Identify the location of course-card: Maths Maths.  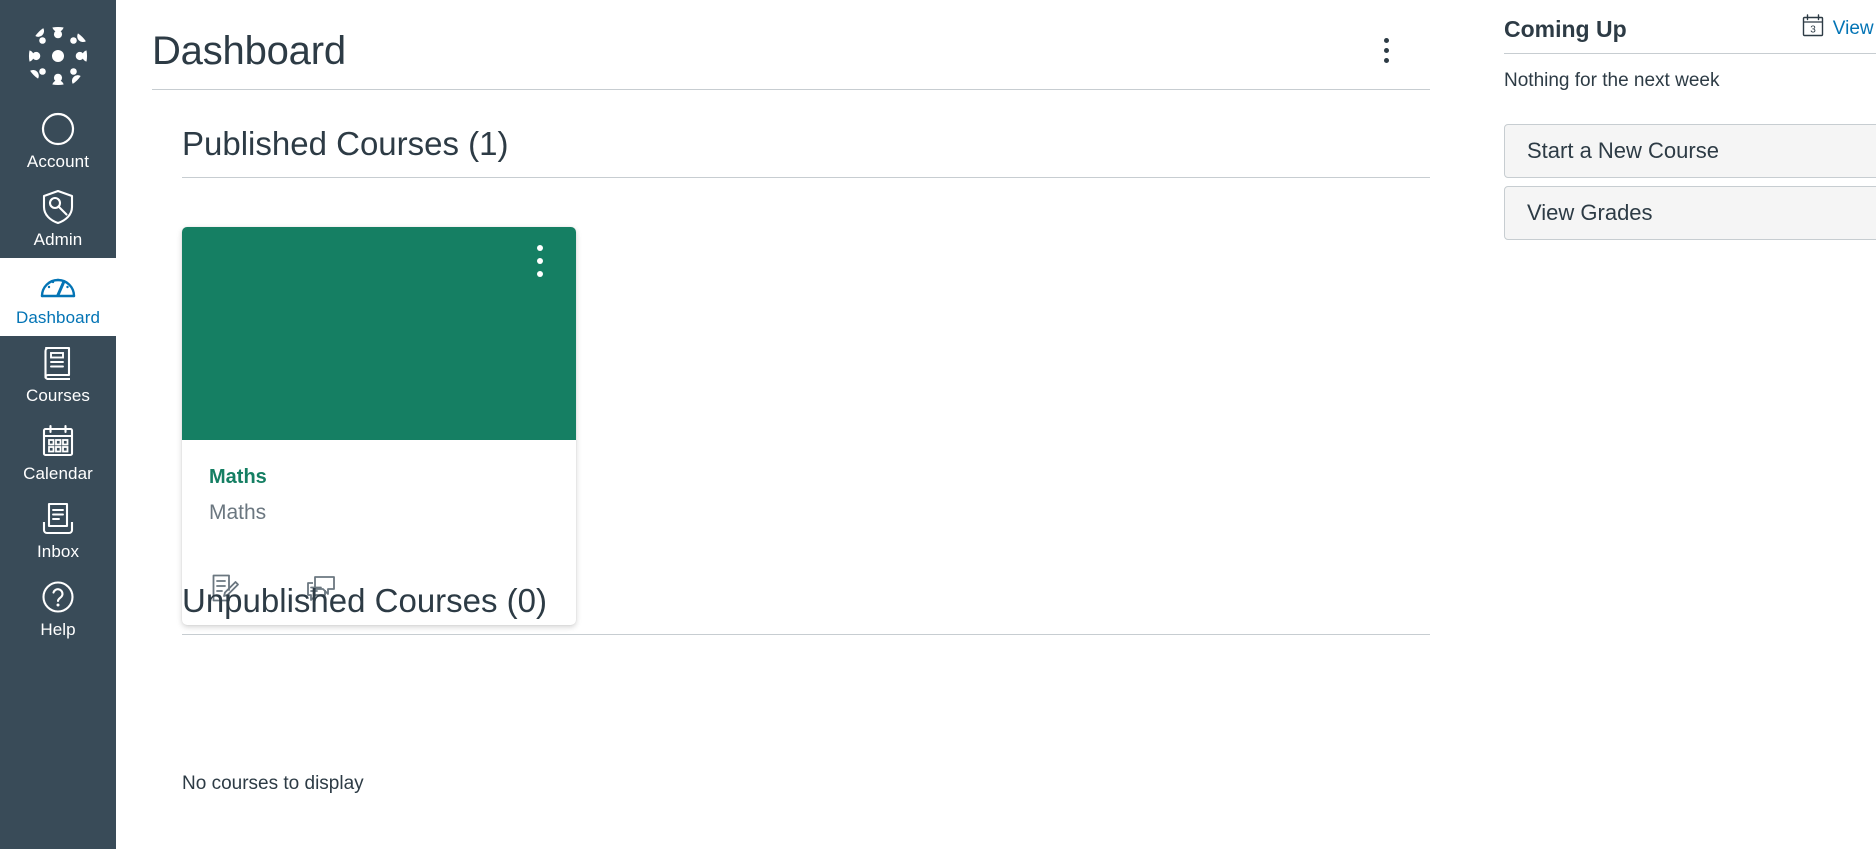
(379, 426).